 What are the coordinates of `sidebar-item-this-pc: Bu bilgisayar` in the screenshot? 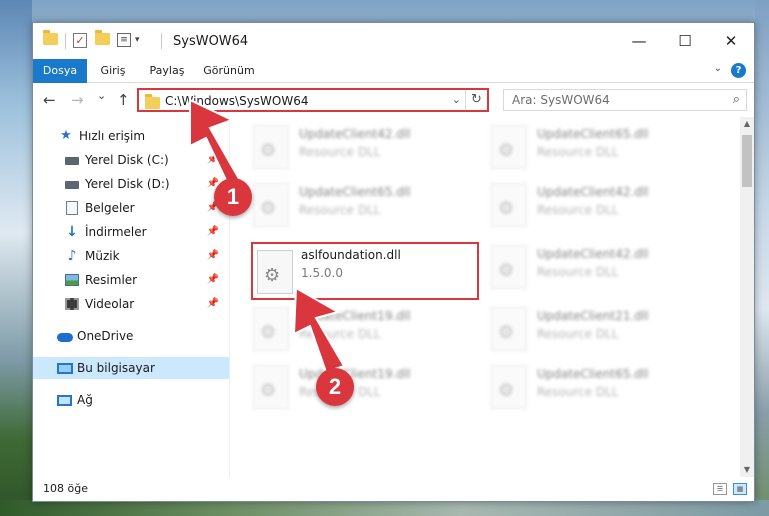 It's located at (131, 368).